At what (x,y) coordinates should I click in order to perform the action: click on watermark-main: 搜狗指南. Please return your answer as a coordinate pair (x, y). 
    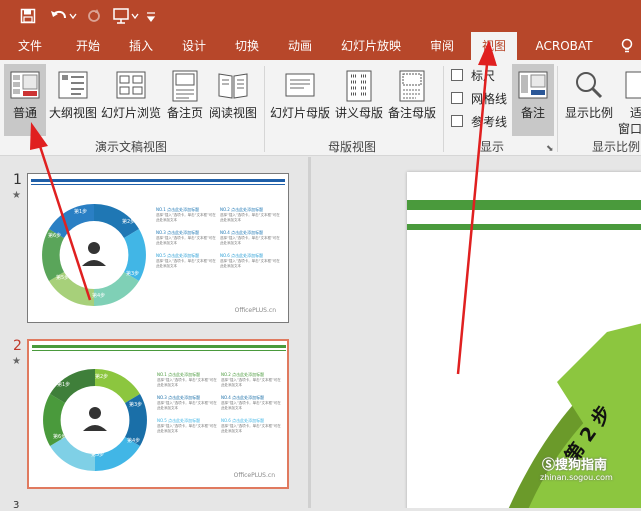
    Looking at the image, I should click on (581, 465).